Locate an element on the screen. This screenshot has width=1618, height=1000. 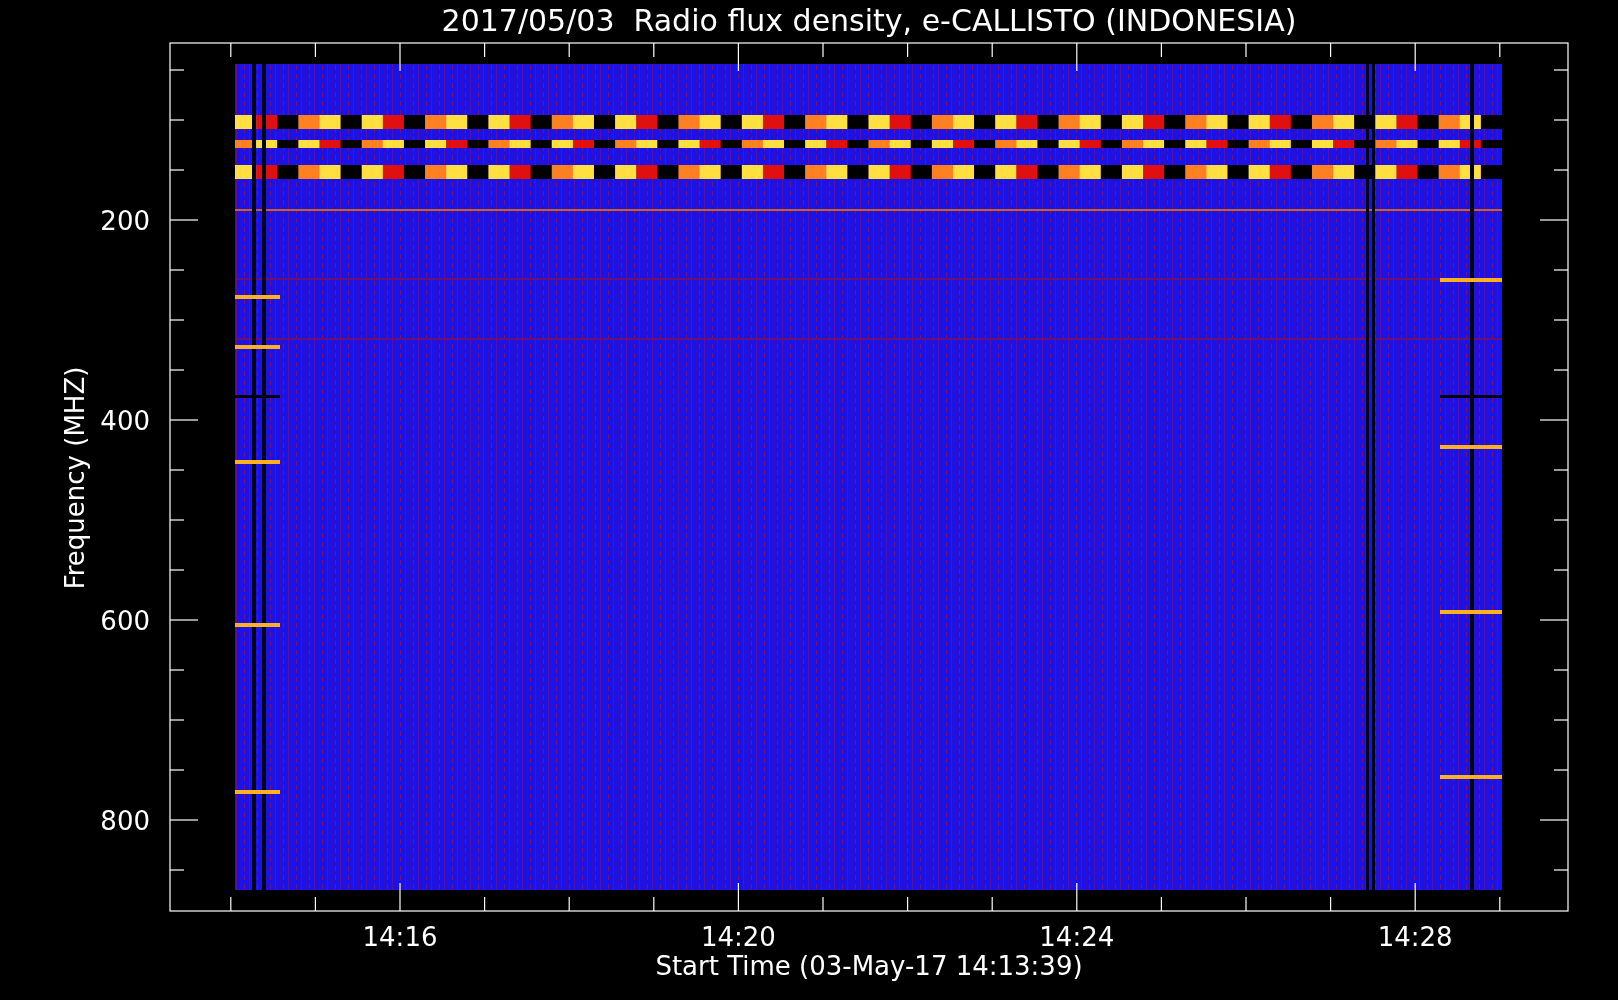
tick-label: 800 is located at coordinates (125, 821).